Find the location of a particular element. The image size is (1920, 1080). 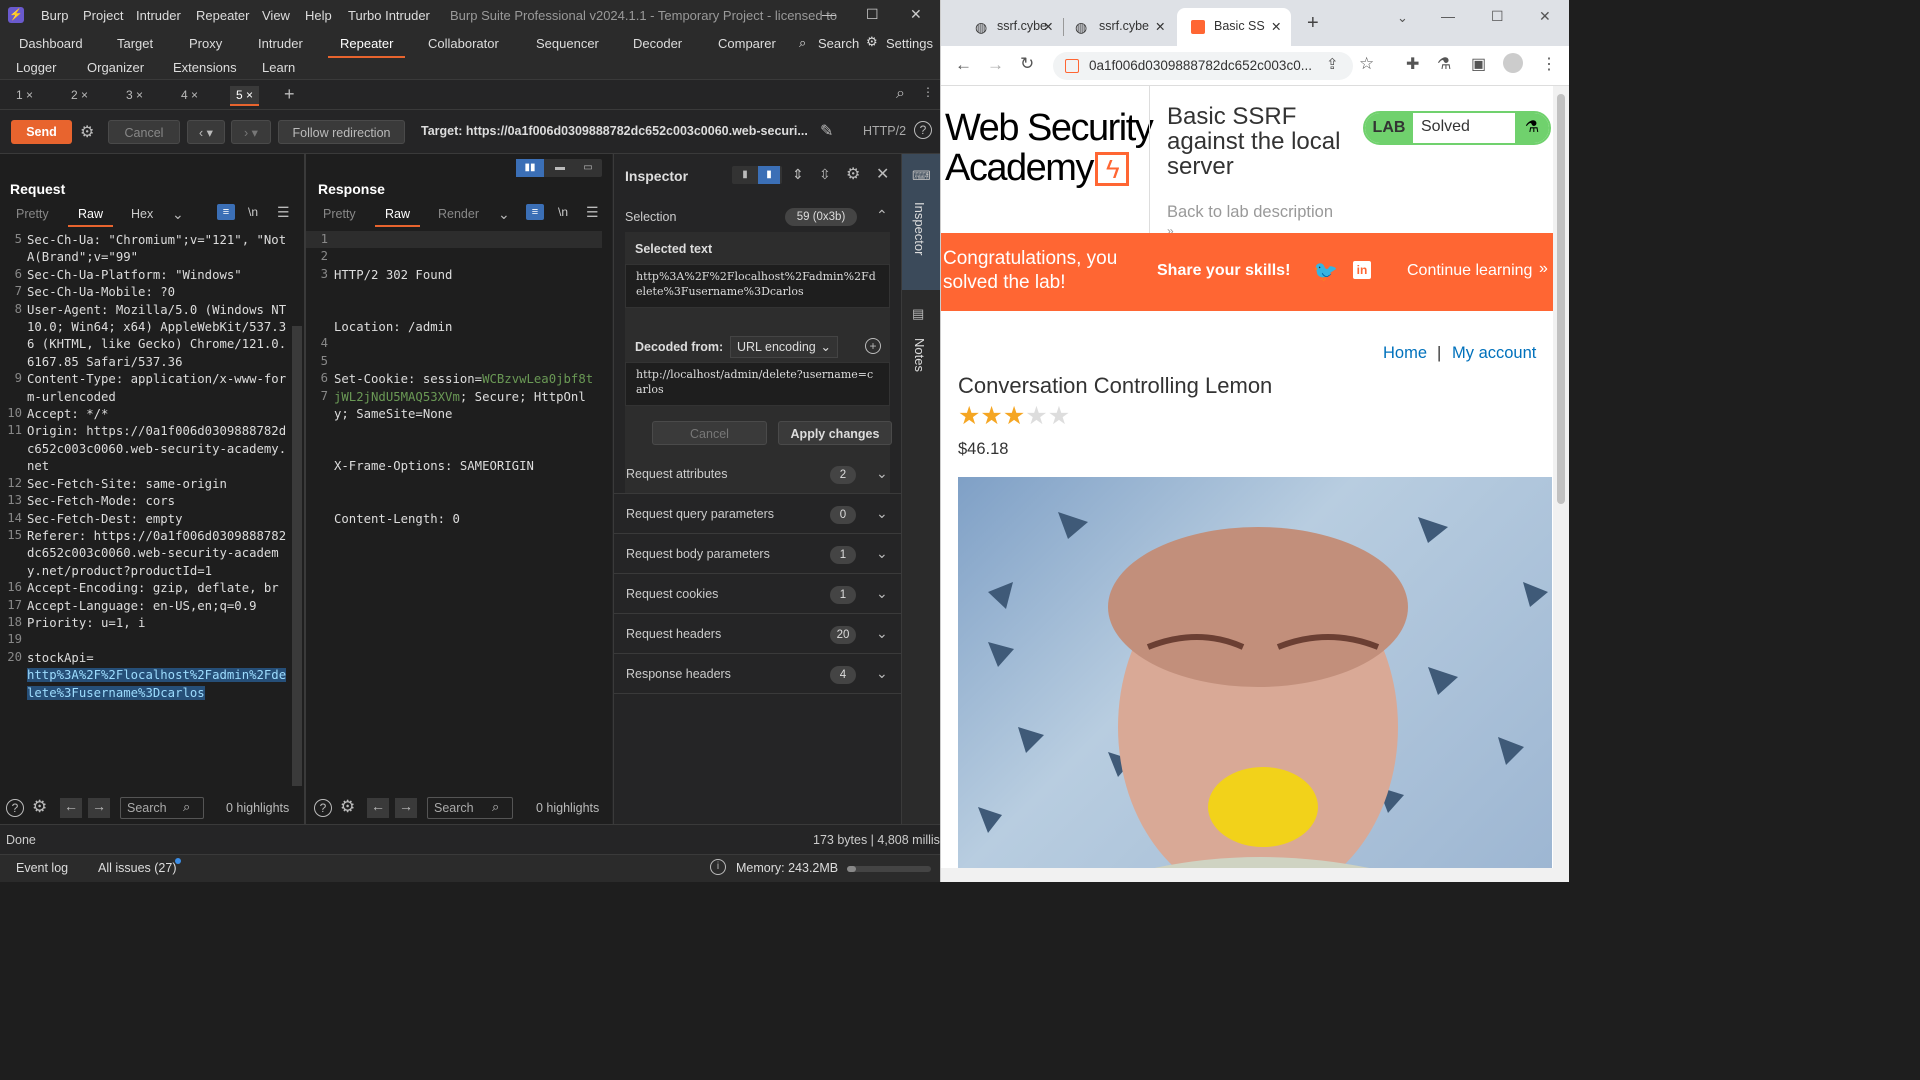

tab-comparer: Comparer is located at coordinates (747, 43).